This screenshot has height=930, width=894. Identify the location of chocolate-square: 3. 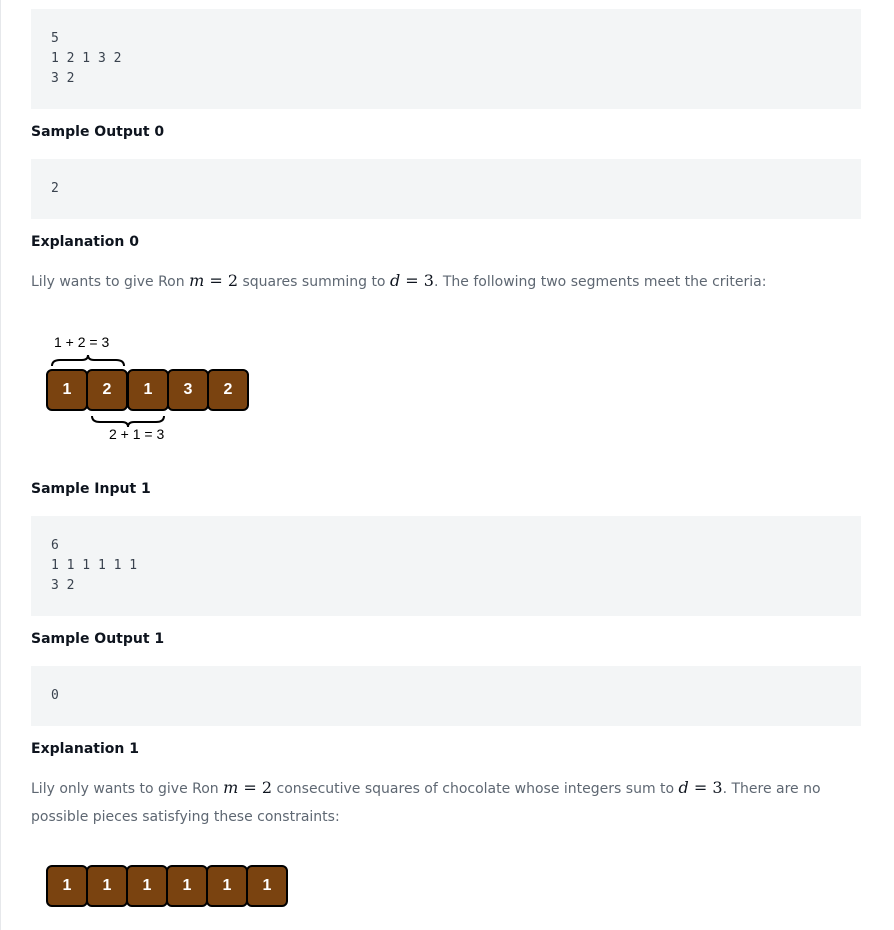
(188, 390).